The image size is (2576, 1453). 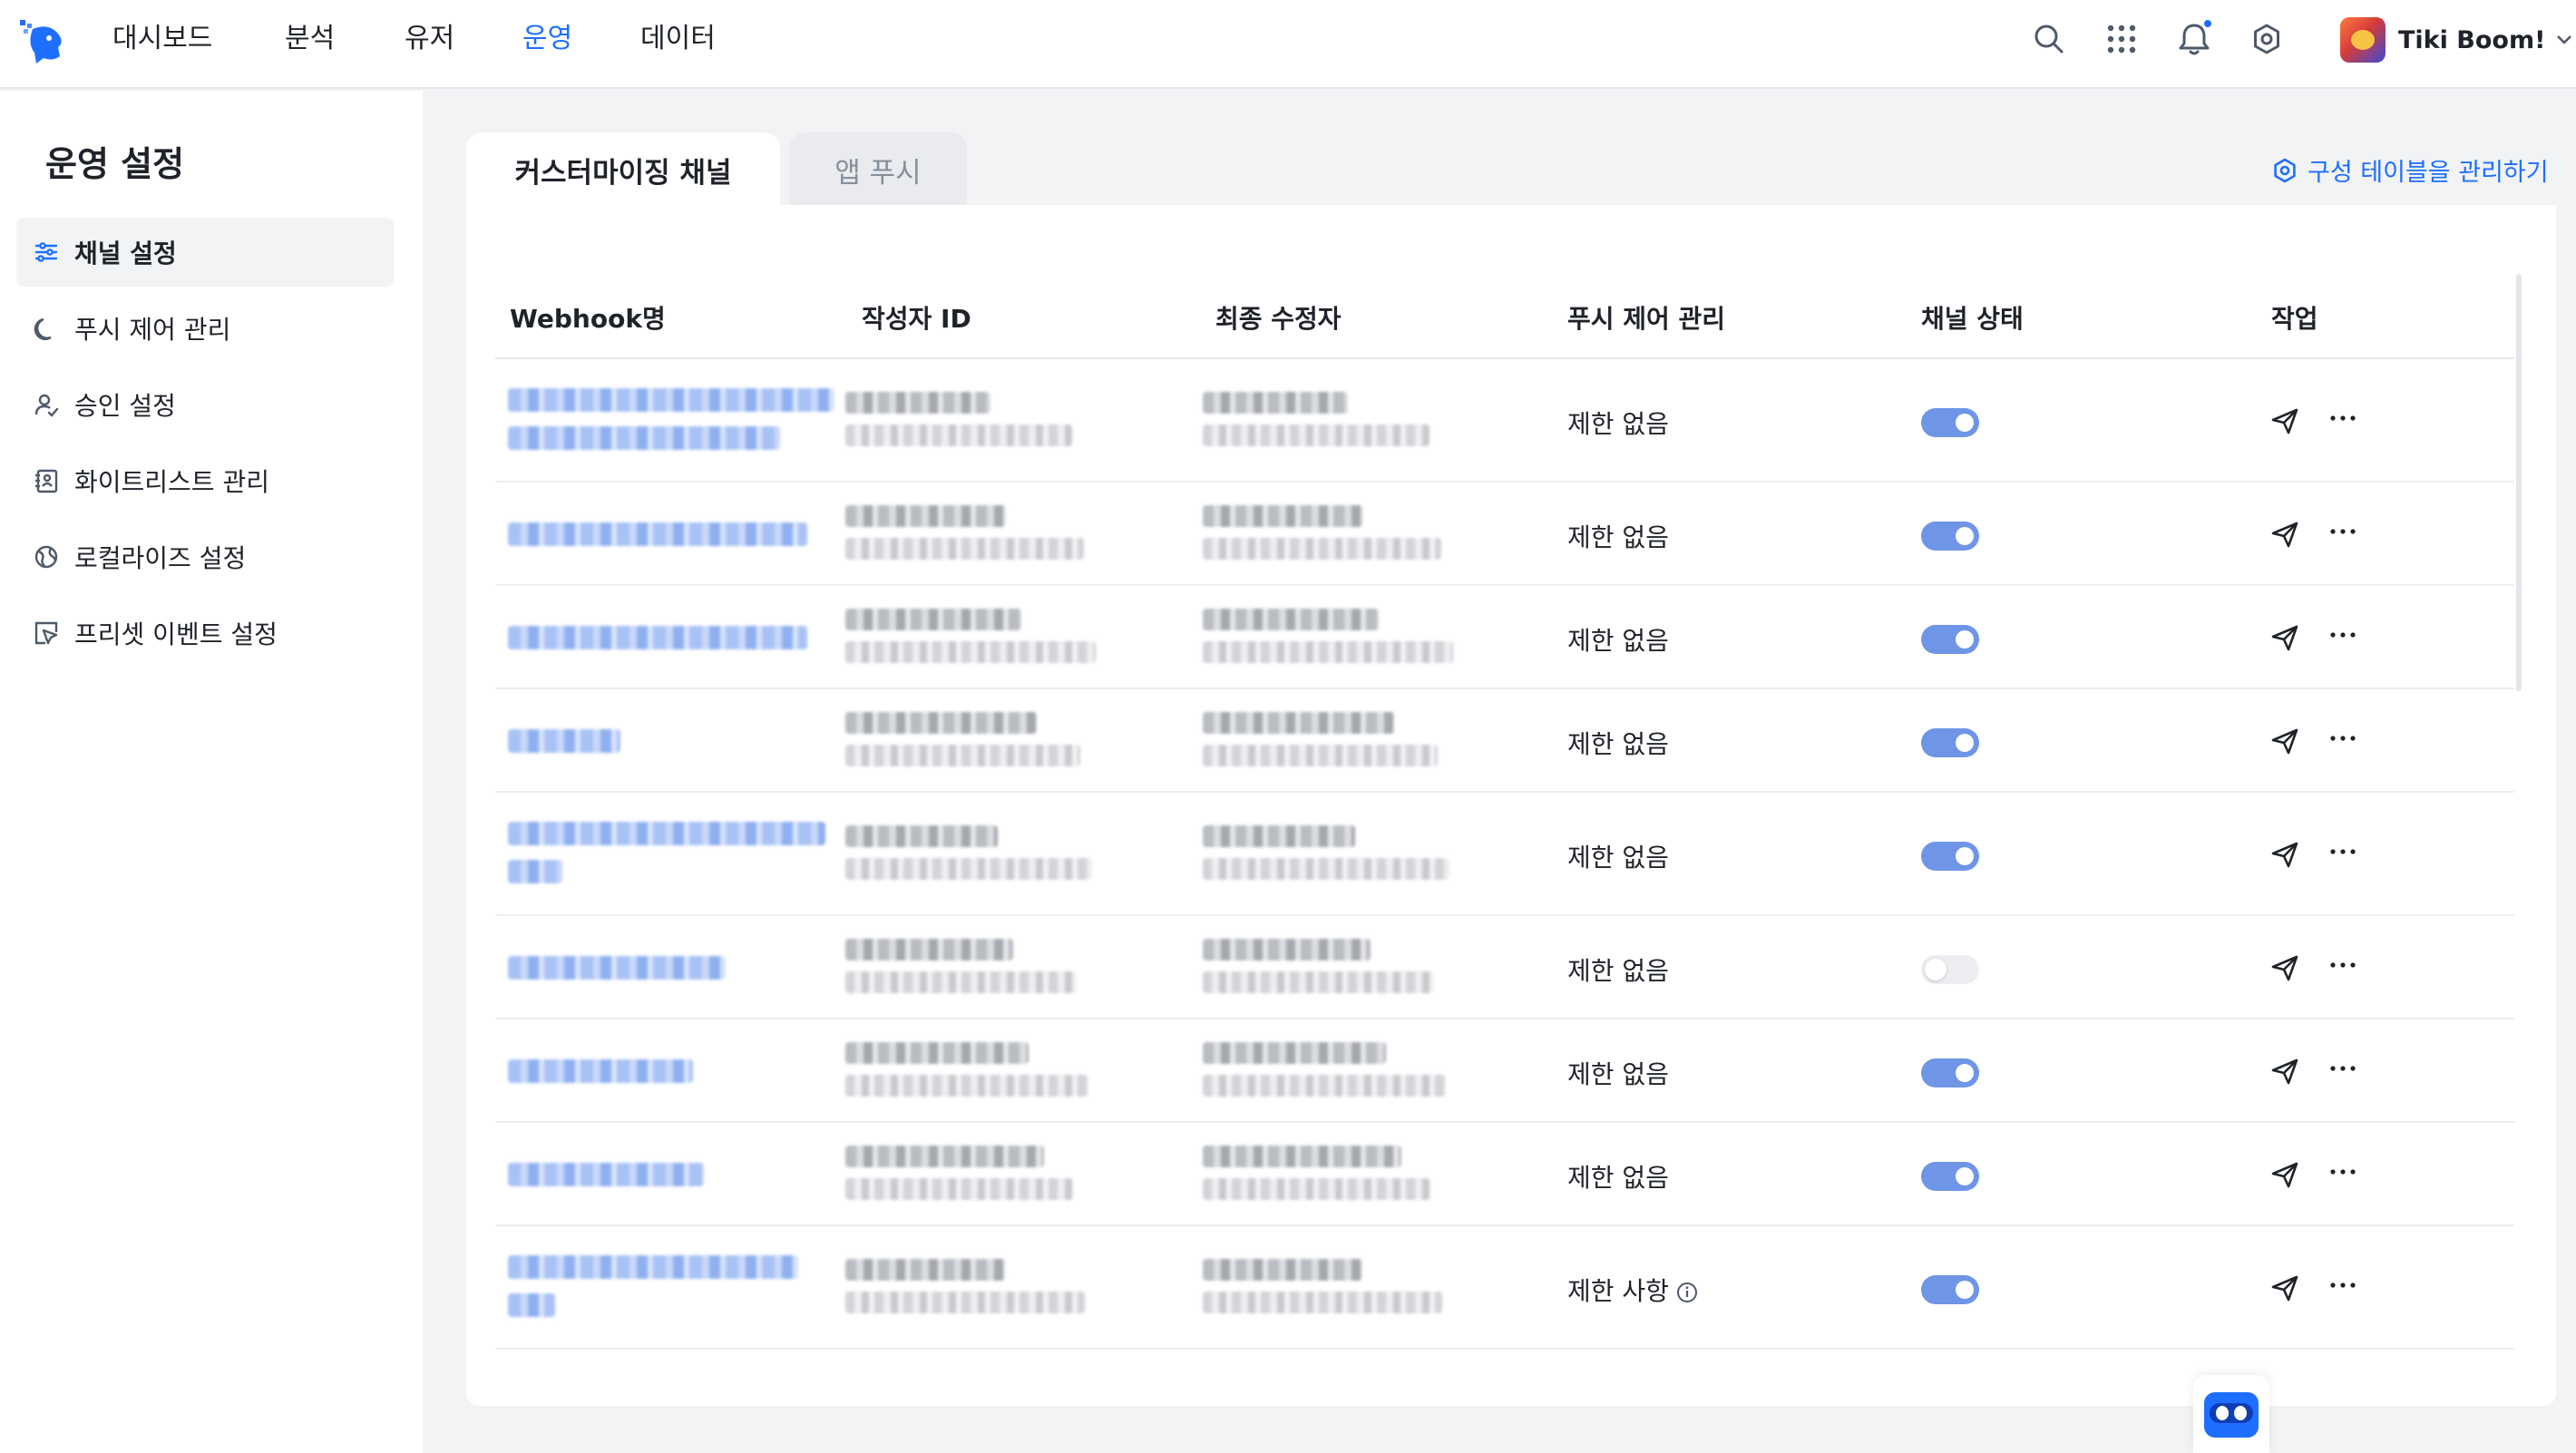 I want to click on avatar, so click(x=2363, y=40).